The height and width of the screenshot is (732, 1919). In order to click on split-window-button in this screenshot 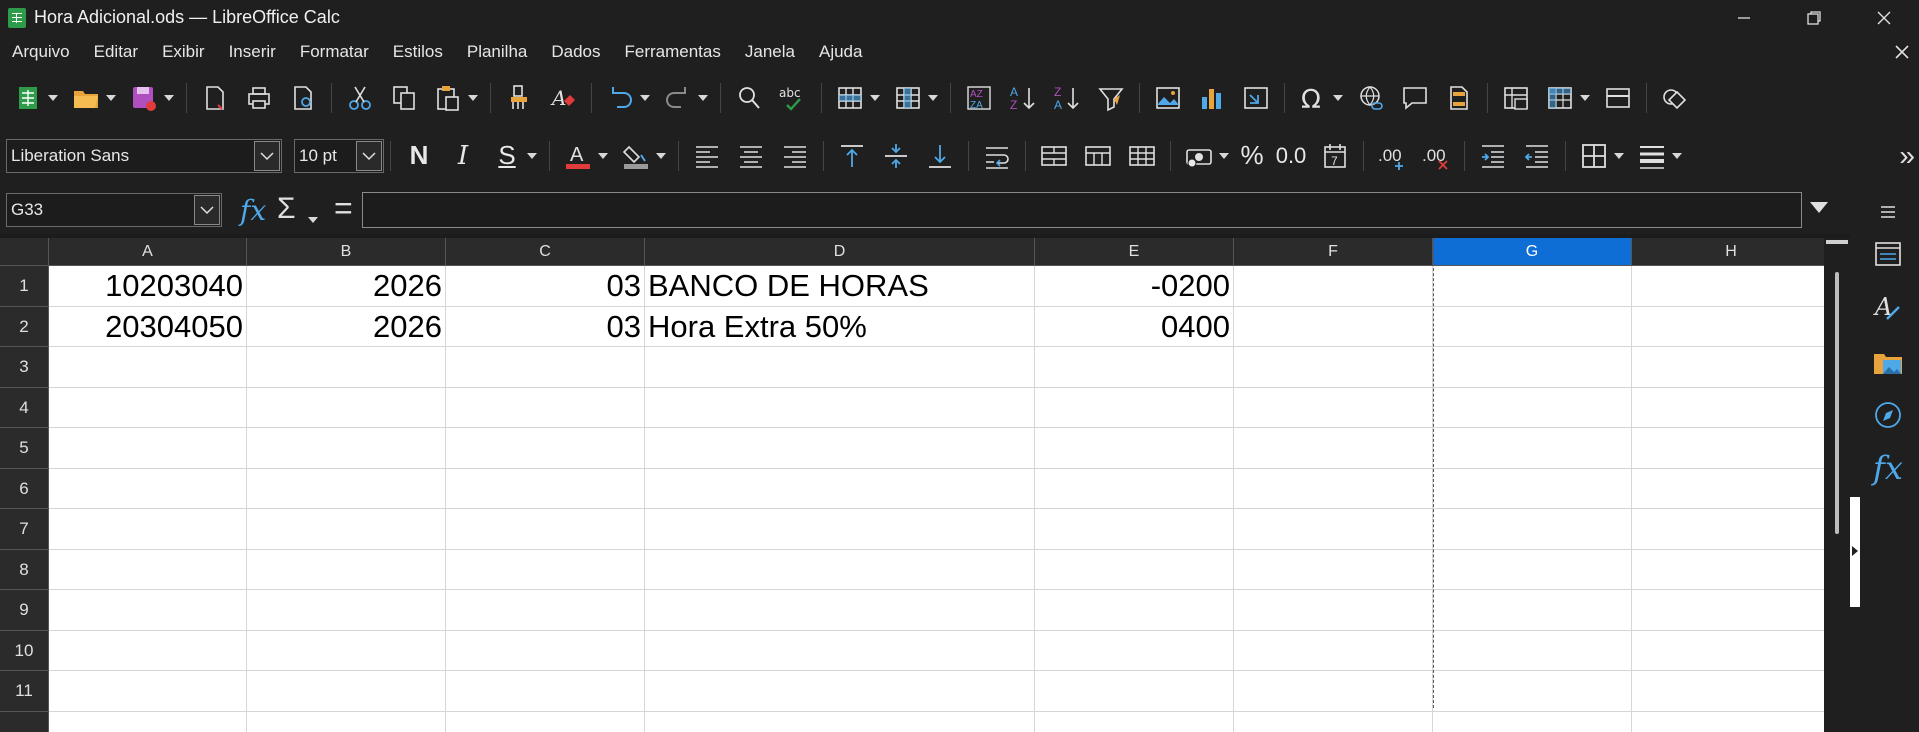, I will do `click(1618, 98)`.